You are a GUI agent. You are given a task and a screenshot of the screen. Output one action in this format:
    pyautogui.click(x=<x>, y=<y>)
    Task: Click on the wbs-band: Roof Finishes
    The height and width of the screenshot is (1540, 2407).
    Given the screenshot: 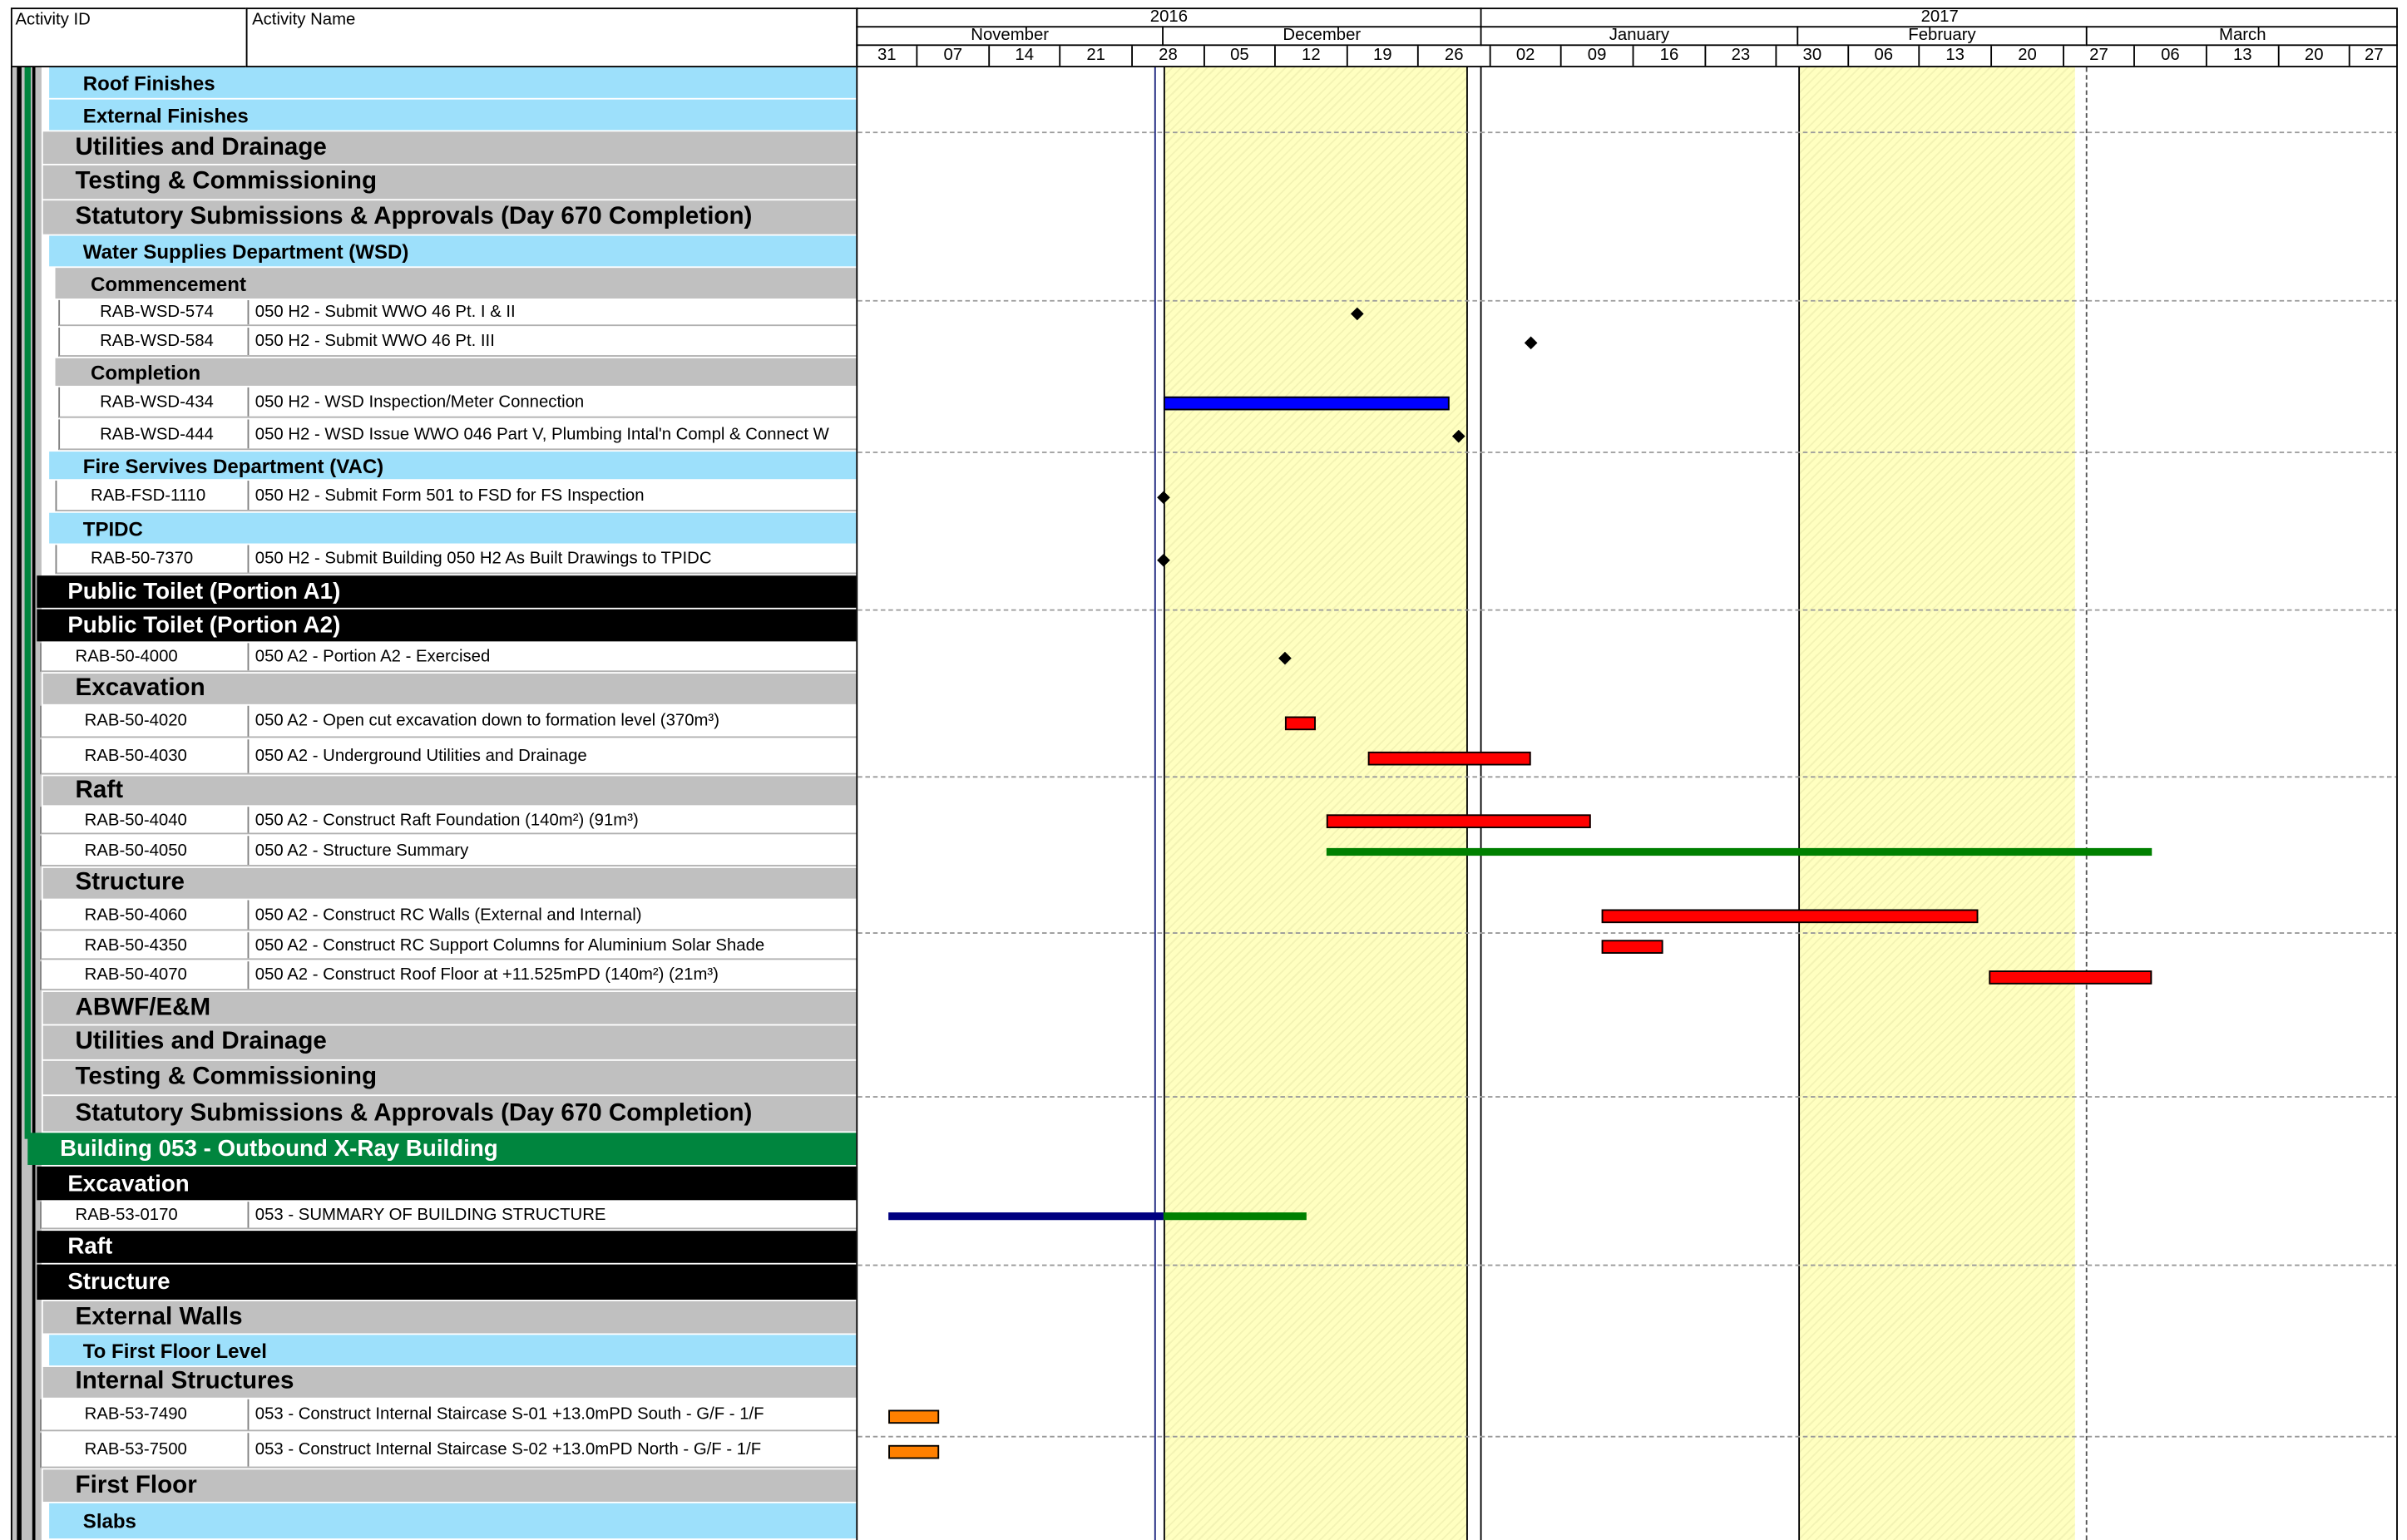 What is the action you would take?
    pyautogui.click(x=453, y=83)
    